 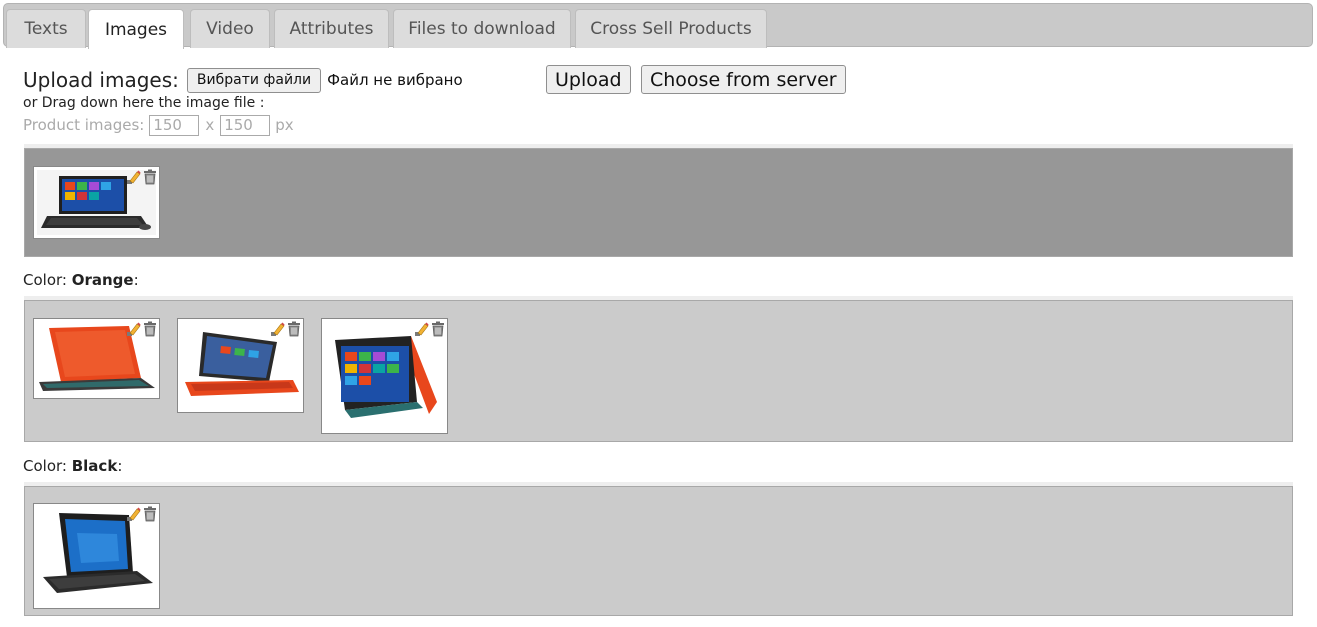 I want to click on choose-files-button: Вибрати файли, so click(x=254, y=80).